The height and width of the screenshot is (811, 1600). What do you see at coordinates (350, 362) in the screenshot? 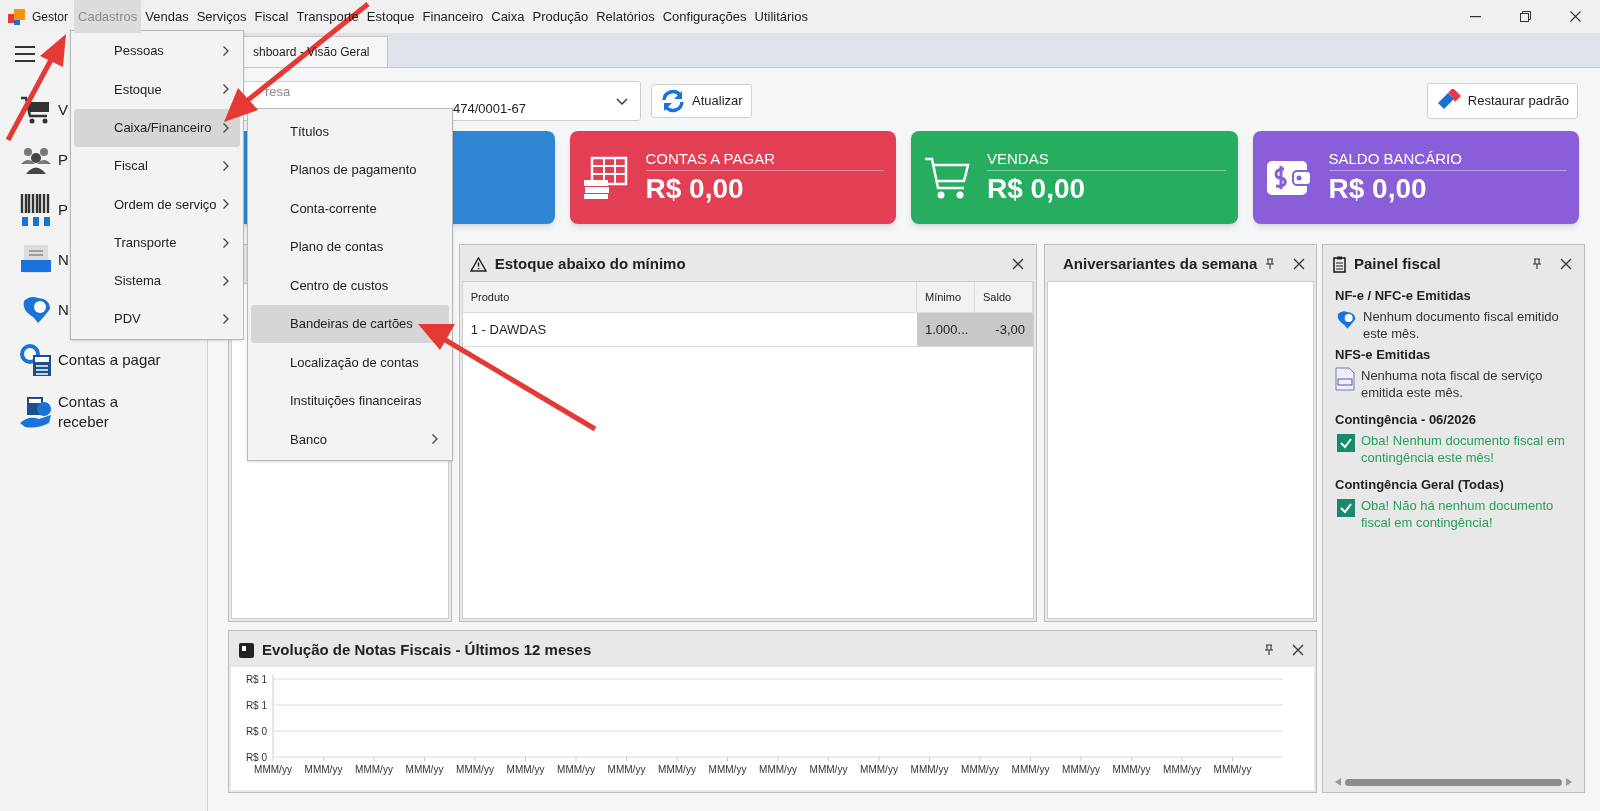
I see `menu-item: Localização de contas` at bounding box center [350, 362].